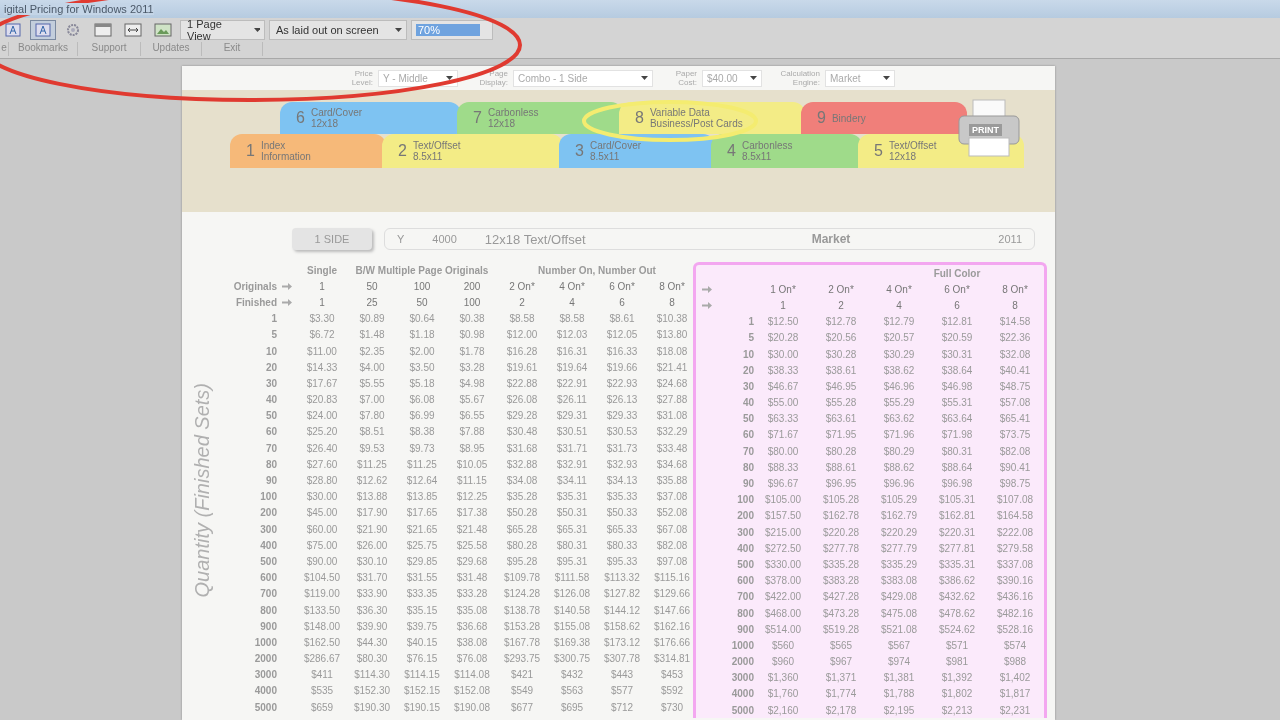 This screenshot has height=720, width=1280. I want to click on price-cell-text: $26.40, so click(322, 448).